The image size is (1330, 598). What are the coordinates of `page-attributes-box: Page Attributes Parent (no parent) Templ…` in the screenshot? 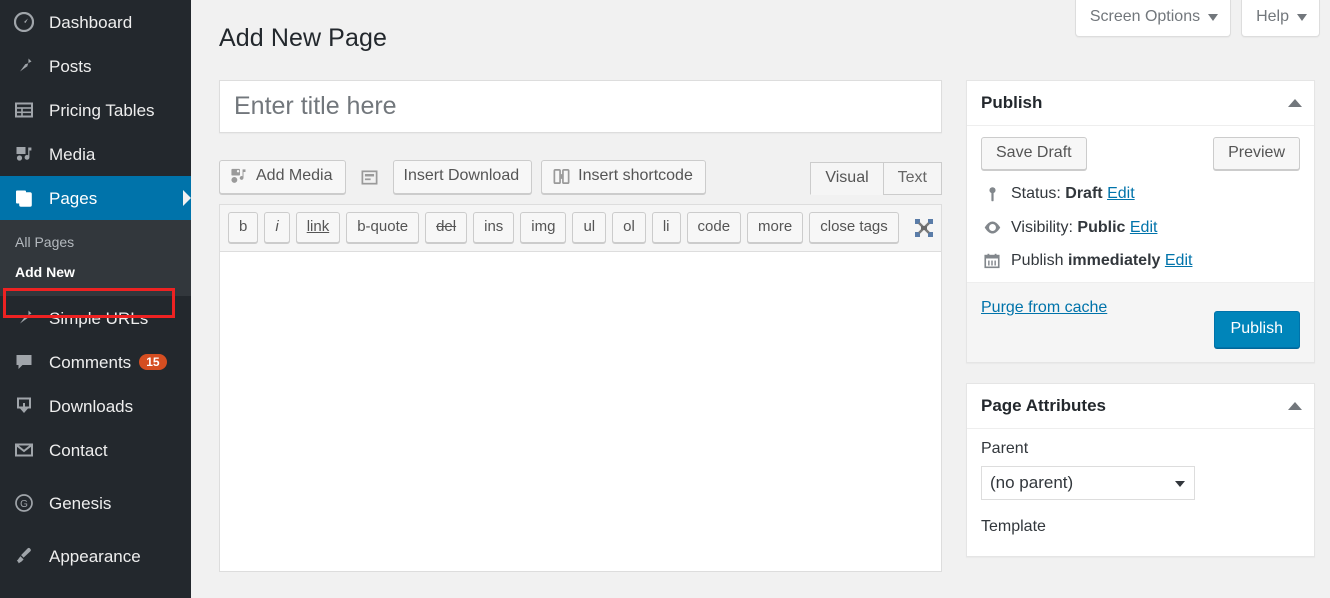 It's located at (1140, 470).